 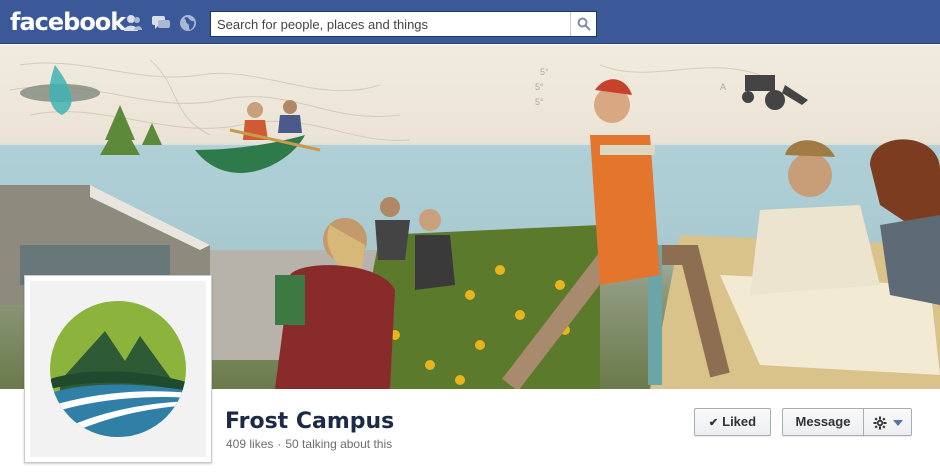 What do you see at coordinates (309, 422) in the screenshot?
I see `page-title: Frost Campus` at bounding box center [309, 422].